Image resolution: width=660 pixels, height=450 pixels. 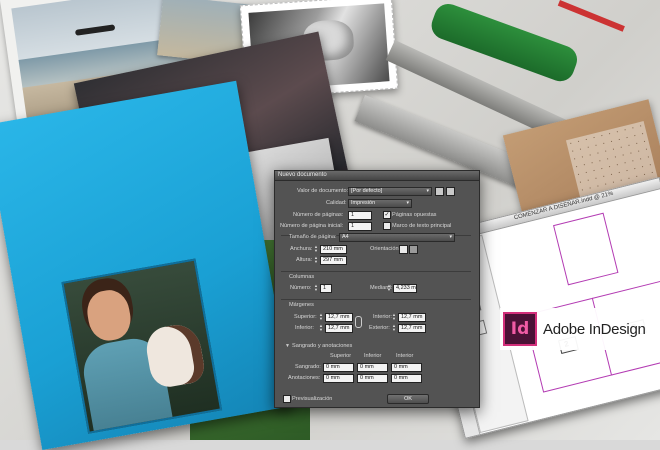 What do you see at coordinates (387, 226) in the screenshot?
I see `primary-frame-checkbox` at bounding box center [387, 226].